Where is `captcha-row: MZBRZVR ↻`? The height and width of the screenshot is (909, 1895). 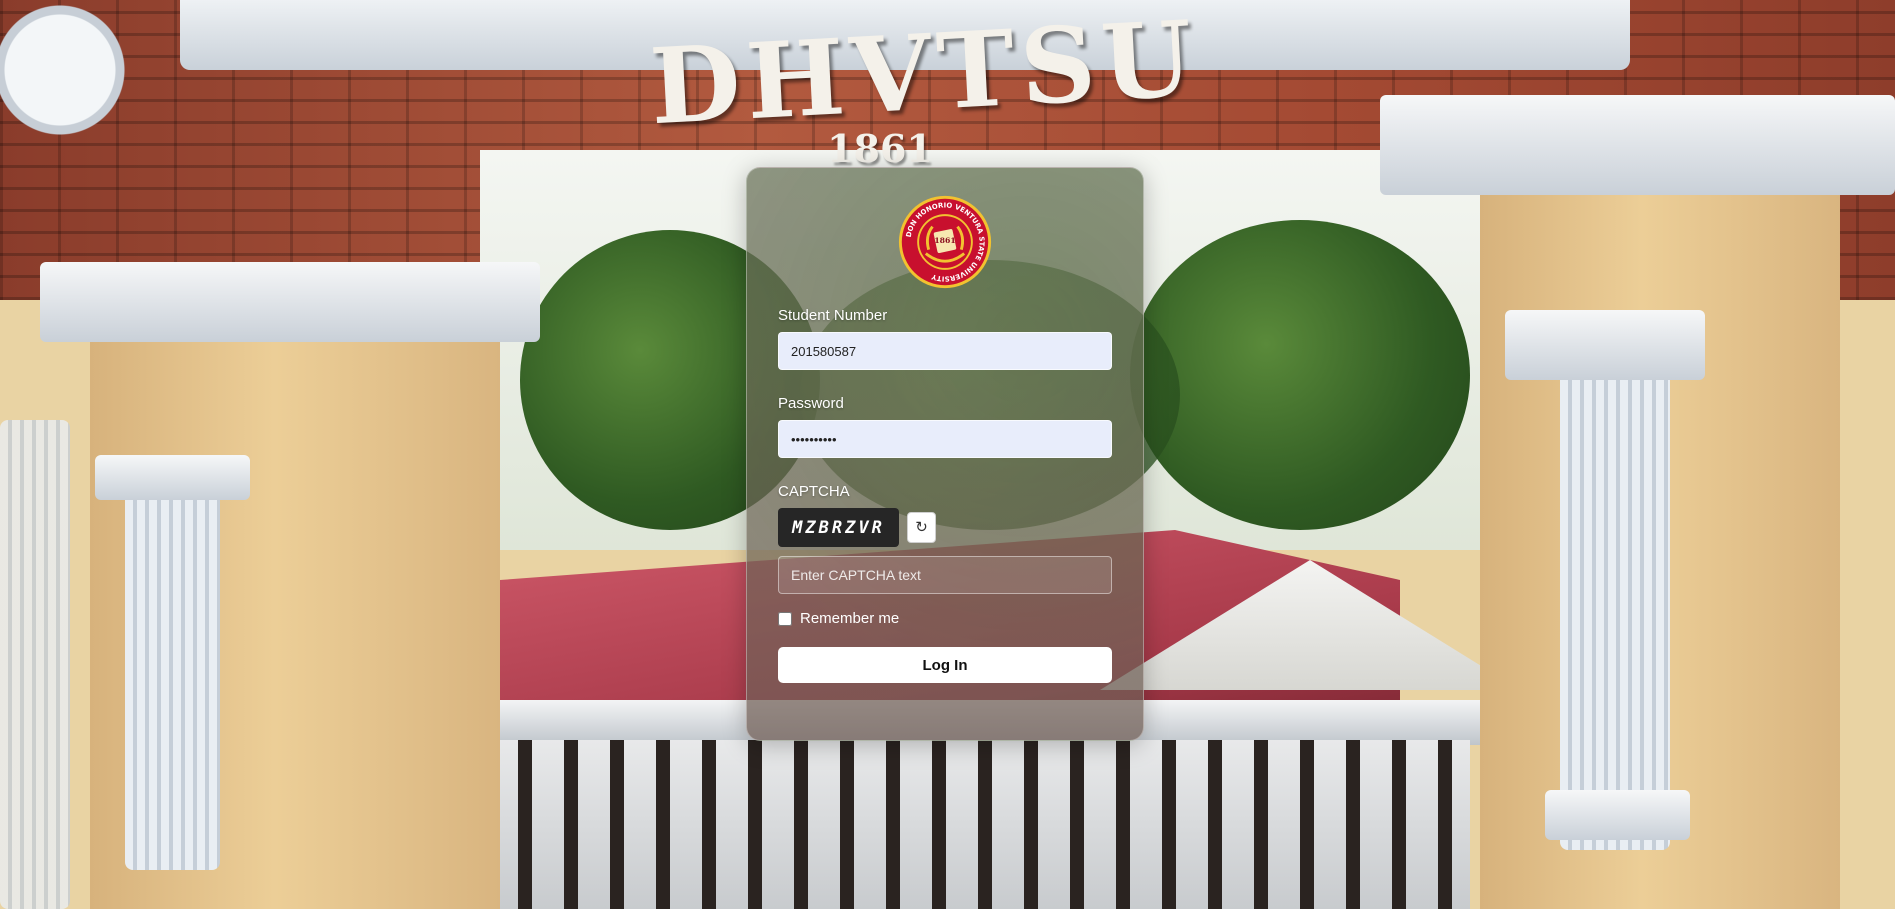 captcha-row: MZBRZVR ↻ is located at coordinates (945, 527).